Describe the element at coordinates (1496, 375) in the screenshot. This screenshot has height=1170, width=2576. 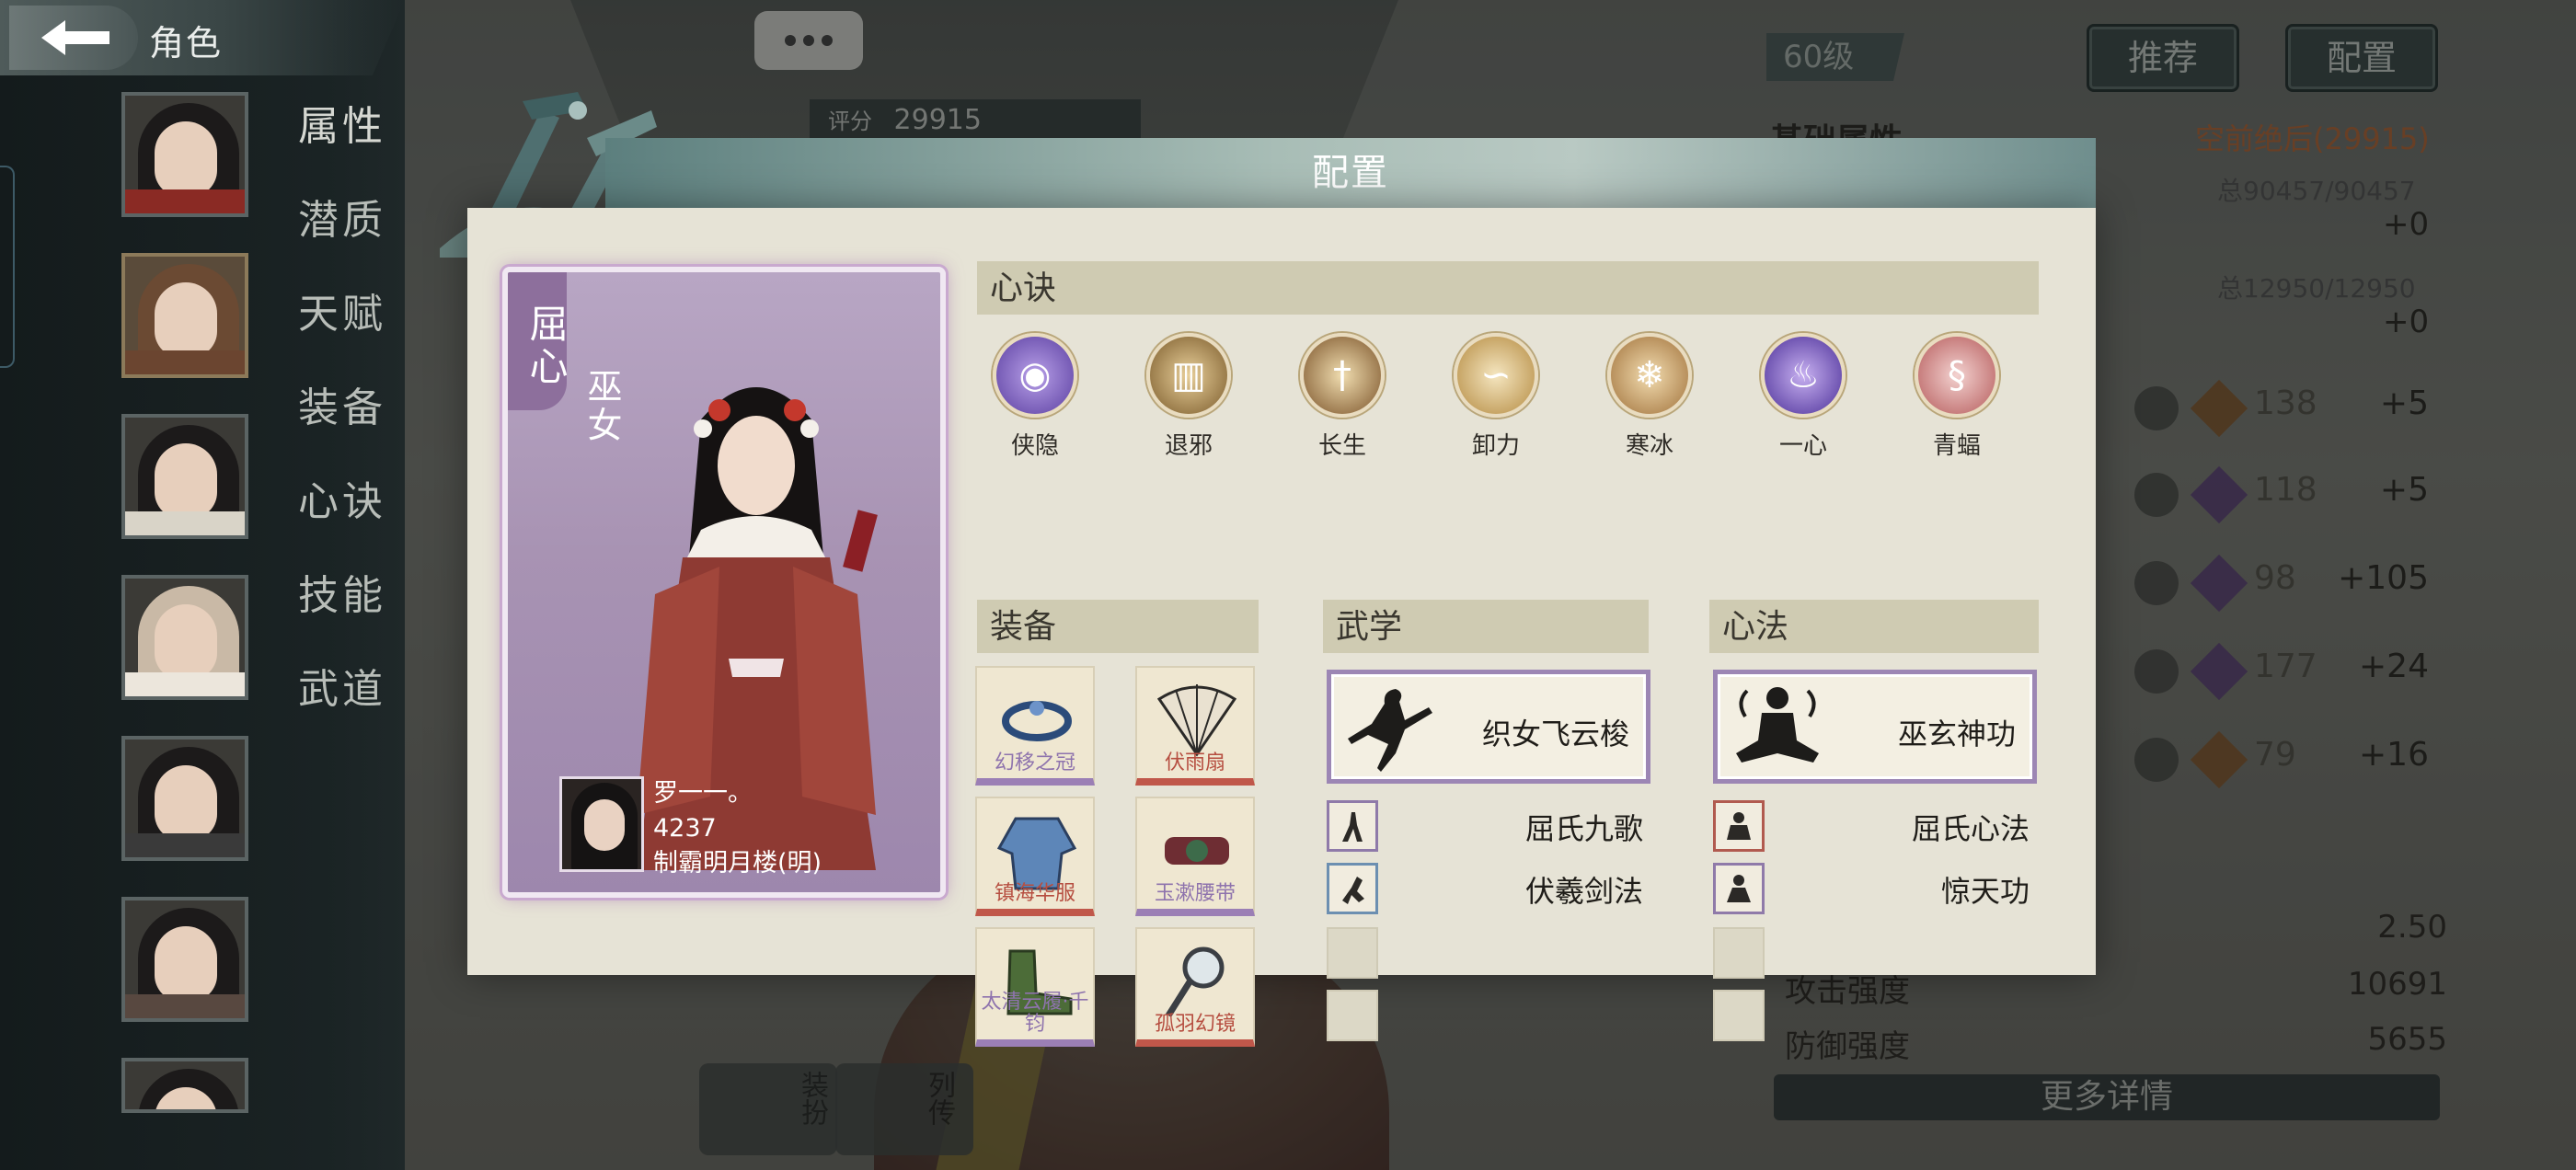
I see `gold-swirl-icon: ∽` at that location.